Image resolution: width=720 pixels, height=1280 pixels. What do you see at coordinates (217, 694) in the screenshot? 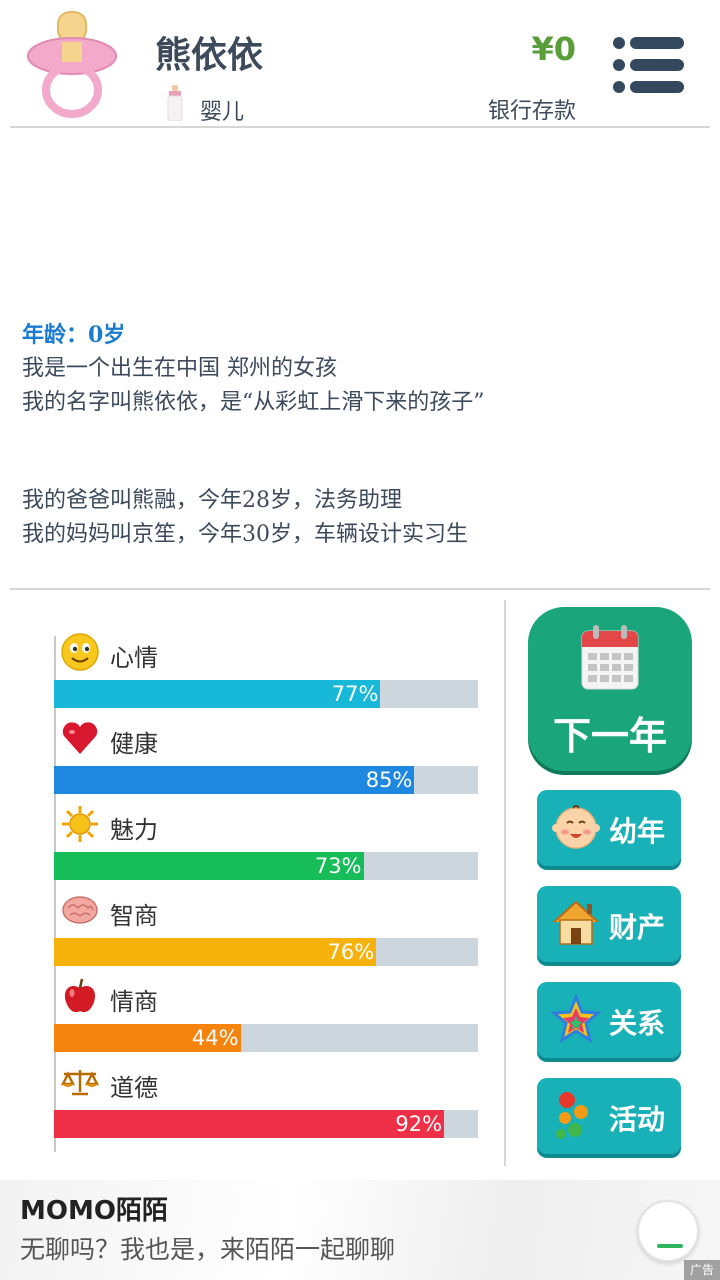
I see `stat-bar-fill: 77%` at bounding box center [217, 694].